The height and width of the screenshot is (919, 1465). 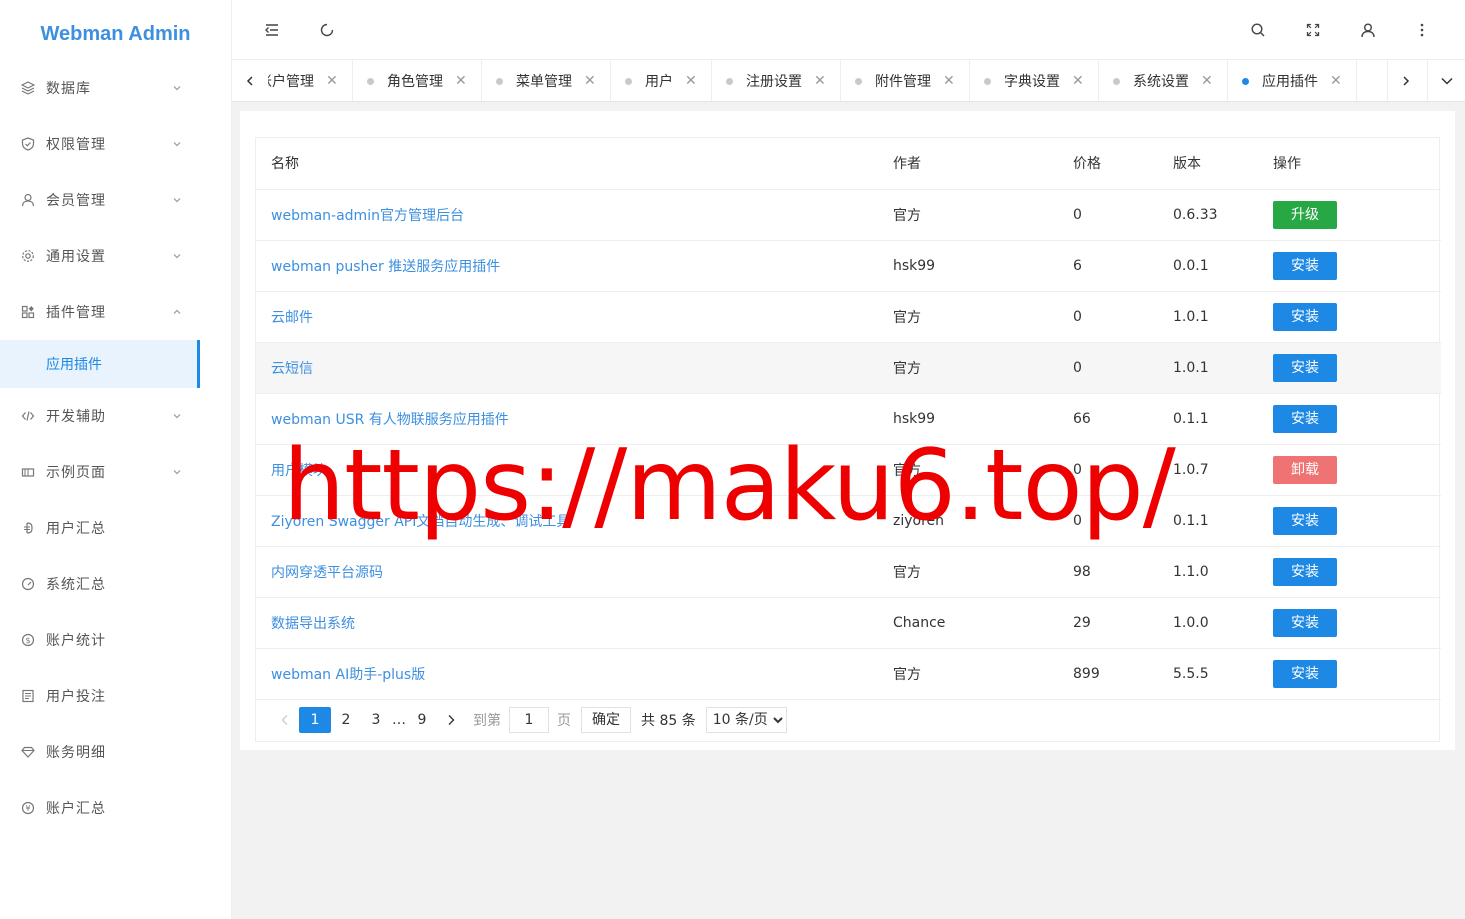 I want to click on page-1-button: 1, so click(x=315, y=720).